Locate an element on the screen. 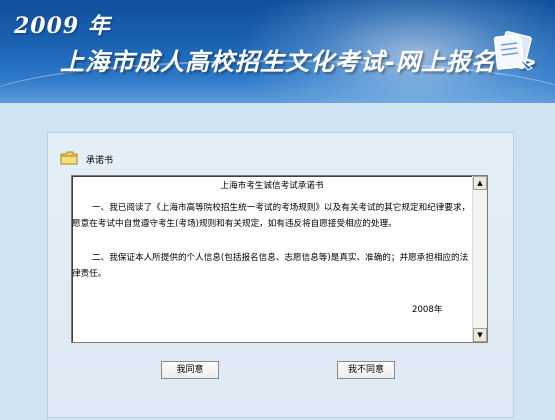  disagree-button: 我不同意 is located at coordinates (366, 370).